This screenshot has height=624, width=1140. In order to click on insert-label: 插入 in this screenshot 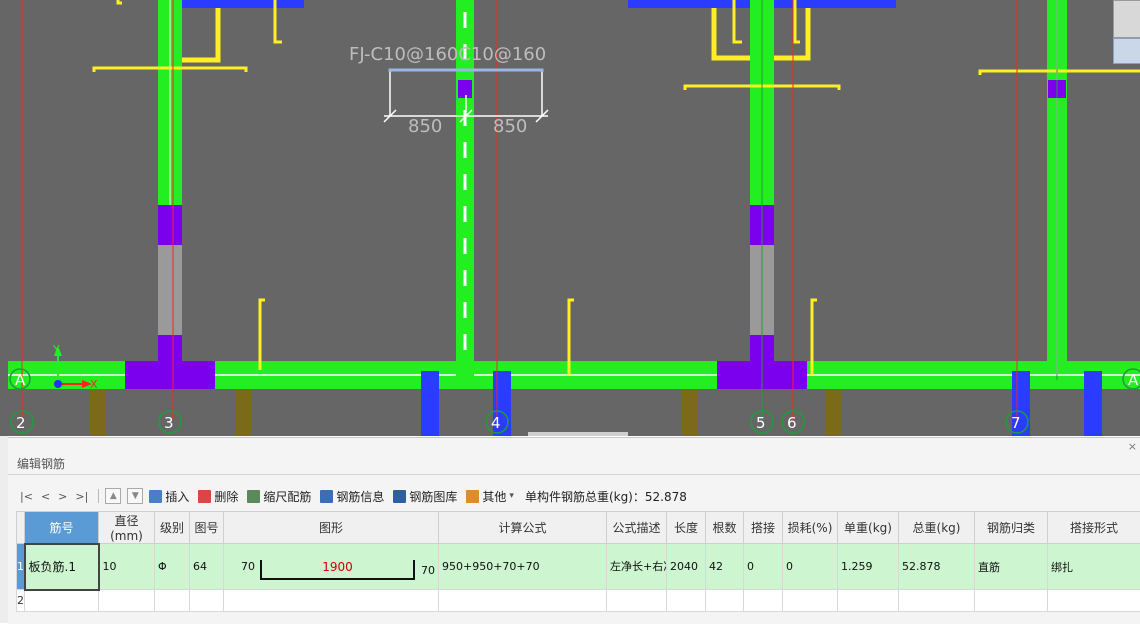, I will do `click(177, 496)`.